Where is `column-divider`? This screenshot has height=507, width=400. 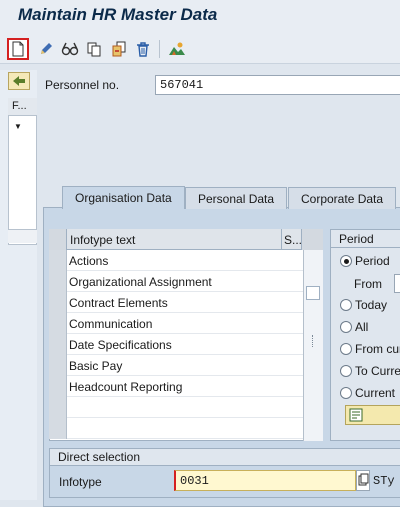
column-divider is located at coordinates (281, 239).